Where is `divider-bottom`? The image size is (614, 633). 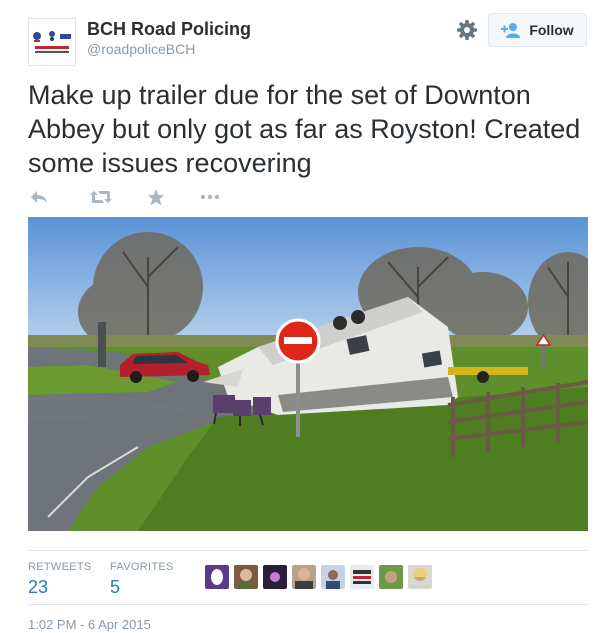
divider-bottom is located at coordinates (308, 604).